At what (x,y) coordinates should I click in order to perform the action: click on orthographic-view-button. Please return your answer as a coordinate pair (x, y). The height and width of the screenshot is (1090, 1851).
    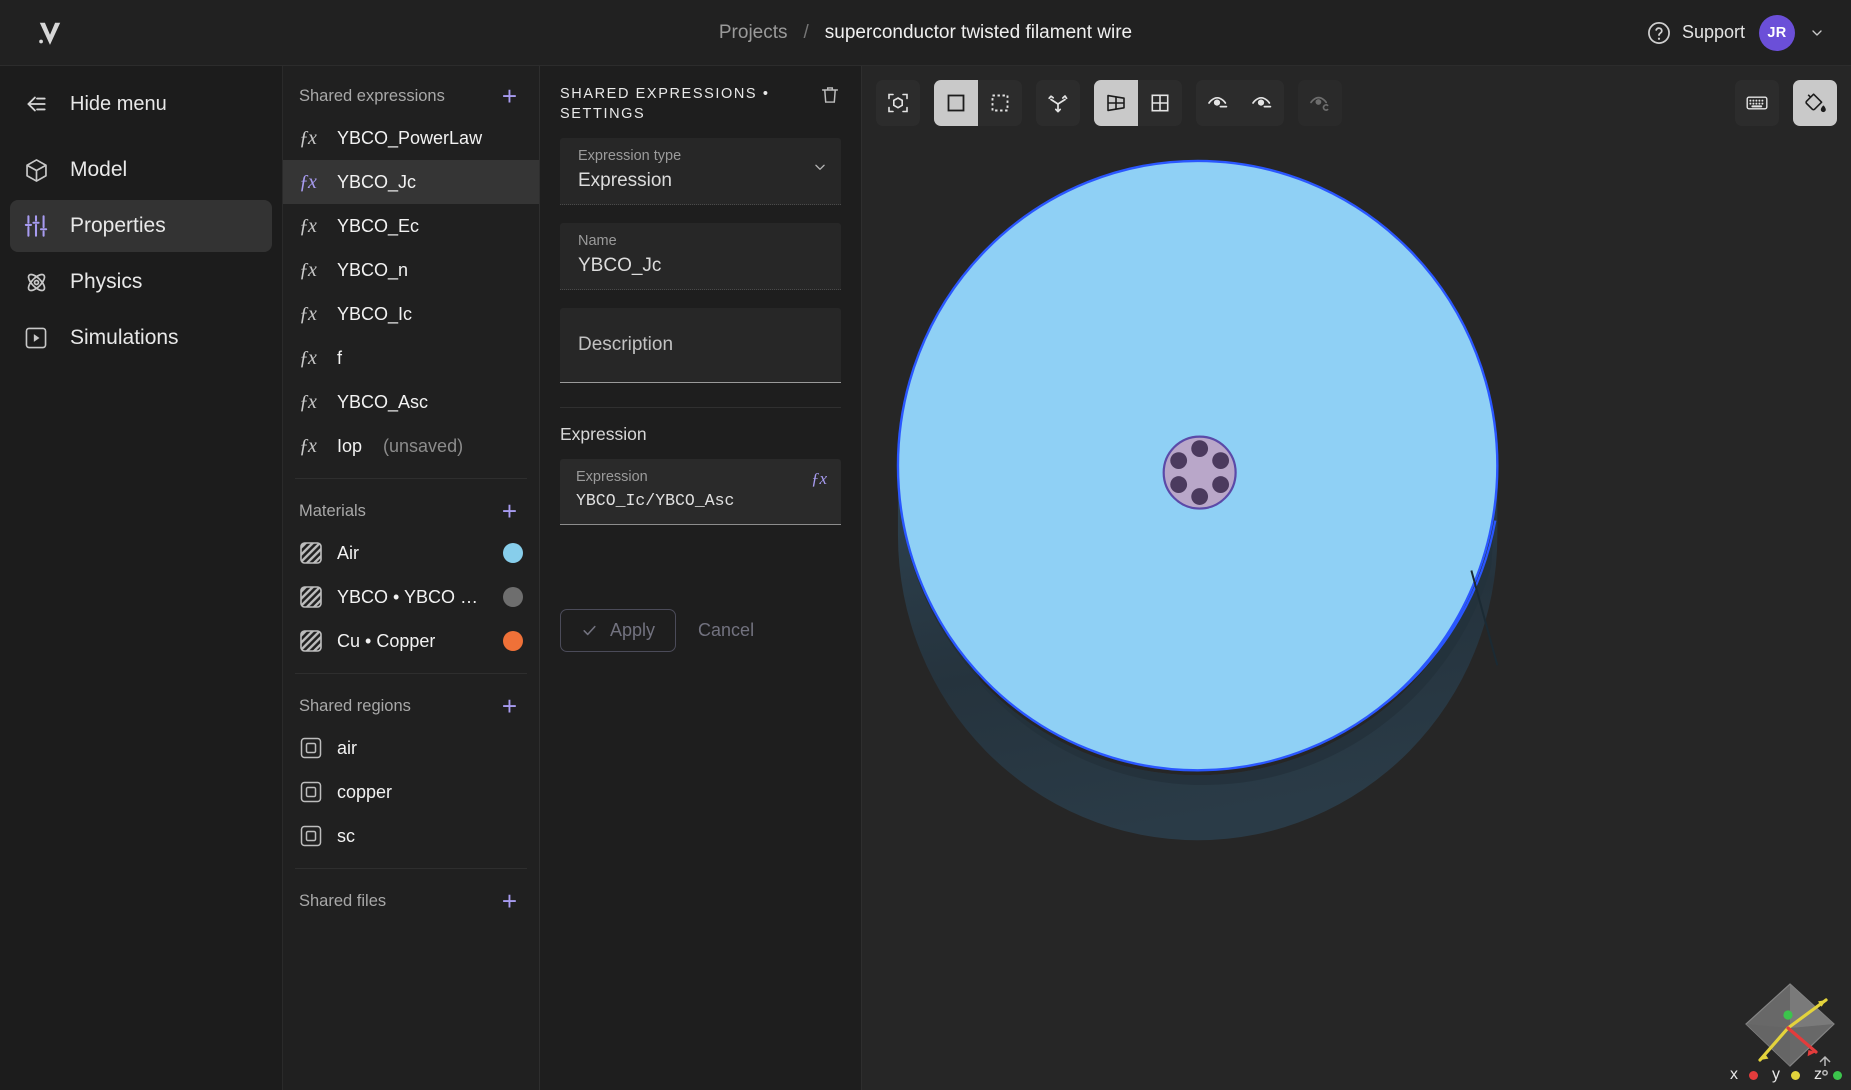
    Looking at the image, I should click on (1160, 103).